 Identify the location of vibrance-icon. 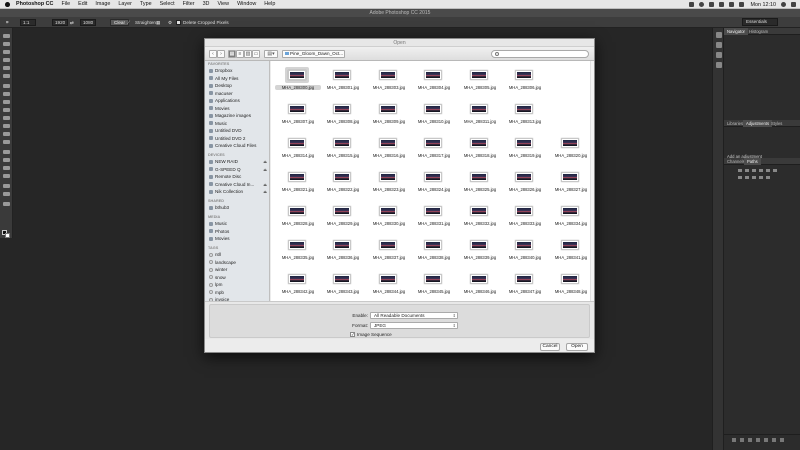
(740, 170).